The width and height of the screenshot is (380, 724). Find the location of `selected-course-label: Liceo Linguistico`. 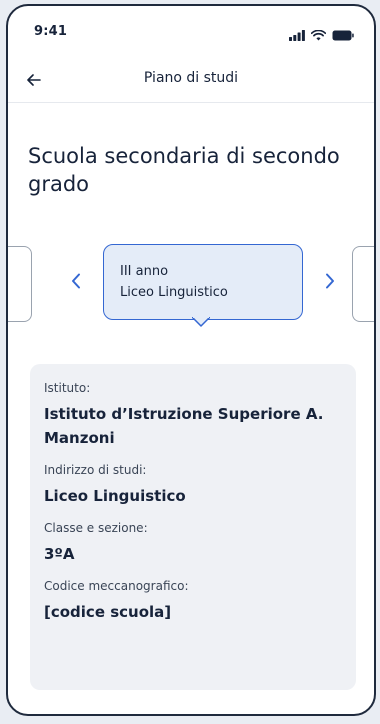

selected-course-label: Liceo Linguistico is located at coordinates (174, 292).